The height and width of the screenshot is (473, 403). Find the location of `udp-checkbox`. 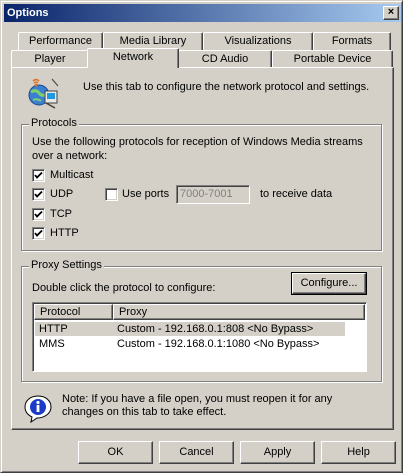

udp-checkbox is located at coordinates (38, 194).